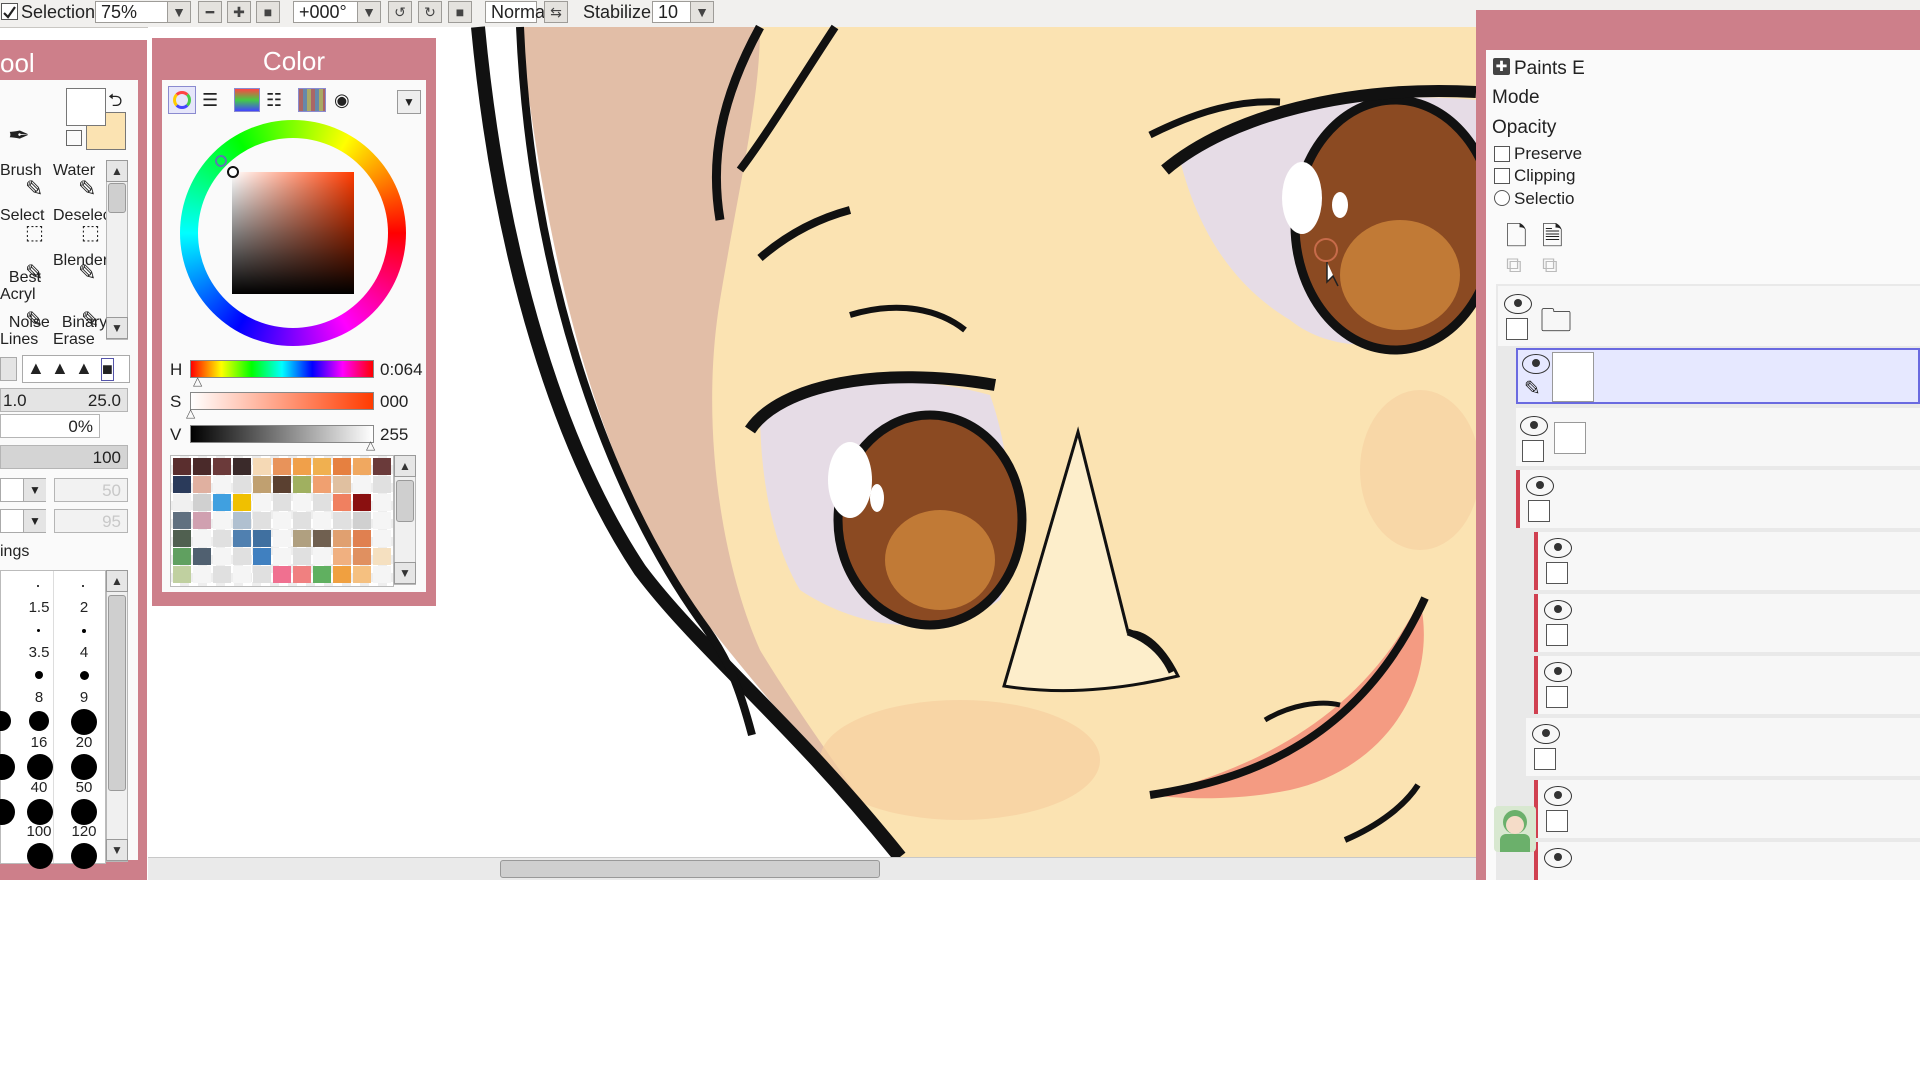  Describe the element at coordinates (107, 369) in the screenshot. I see `shape-square-icon: ■` at that location.